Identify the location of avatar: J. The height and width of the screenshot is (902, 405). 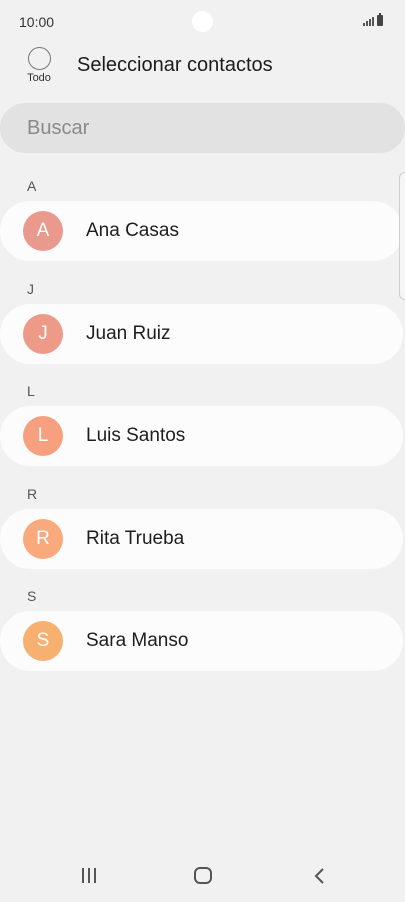
(43, 333).